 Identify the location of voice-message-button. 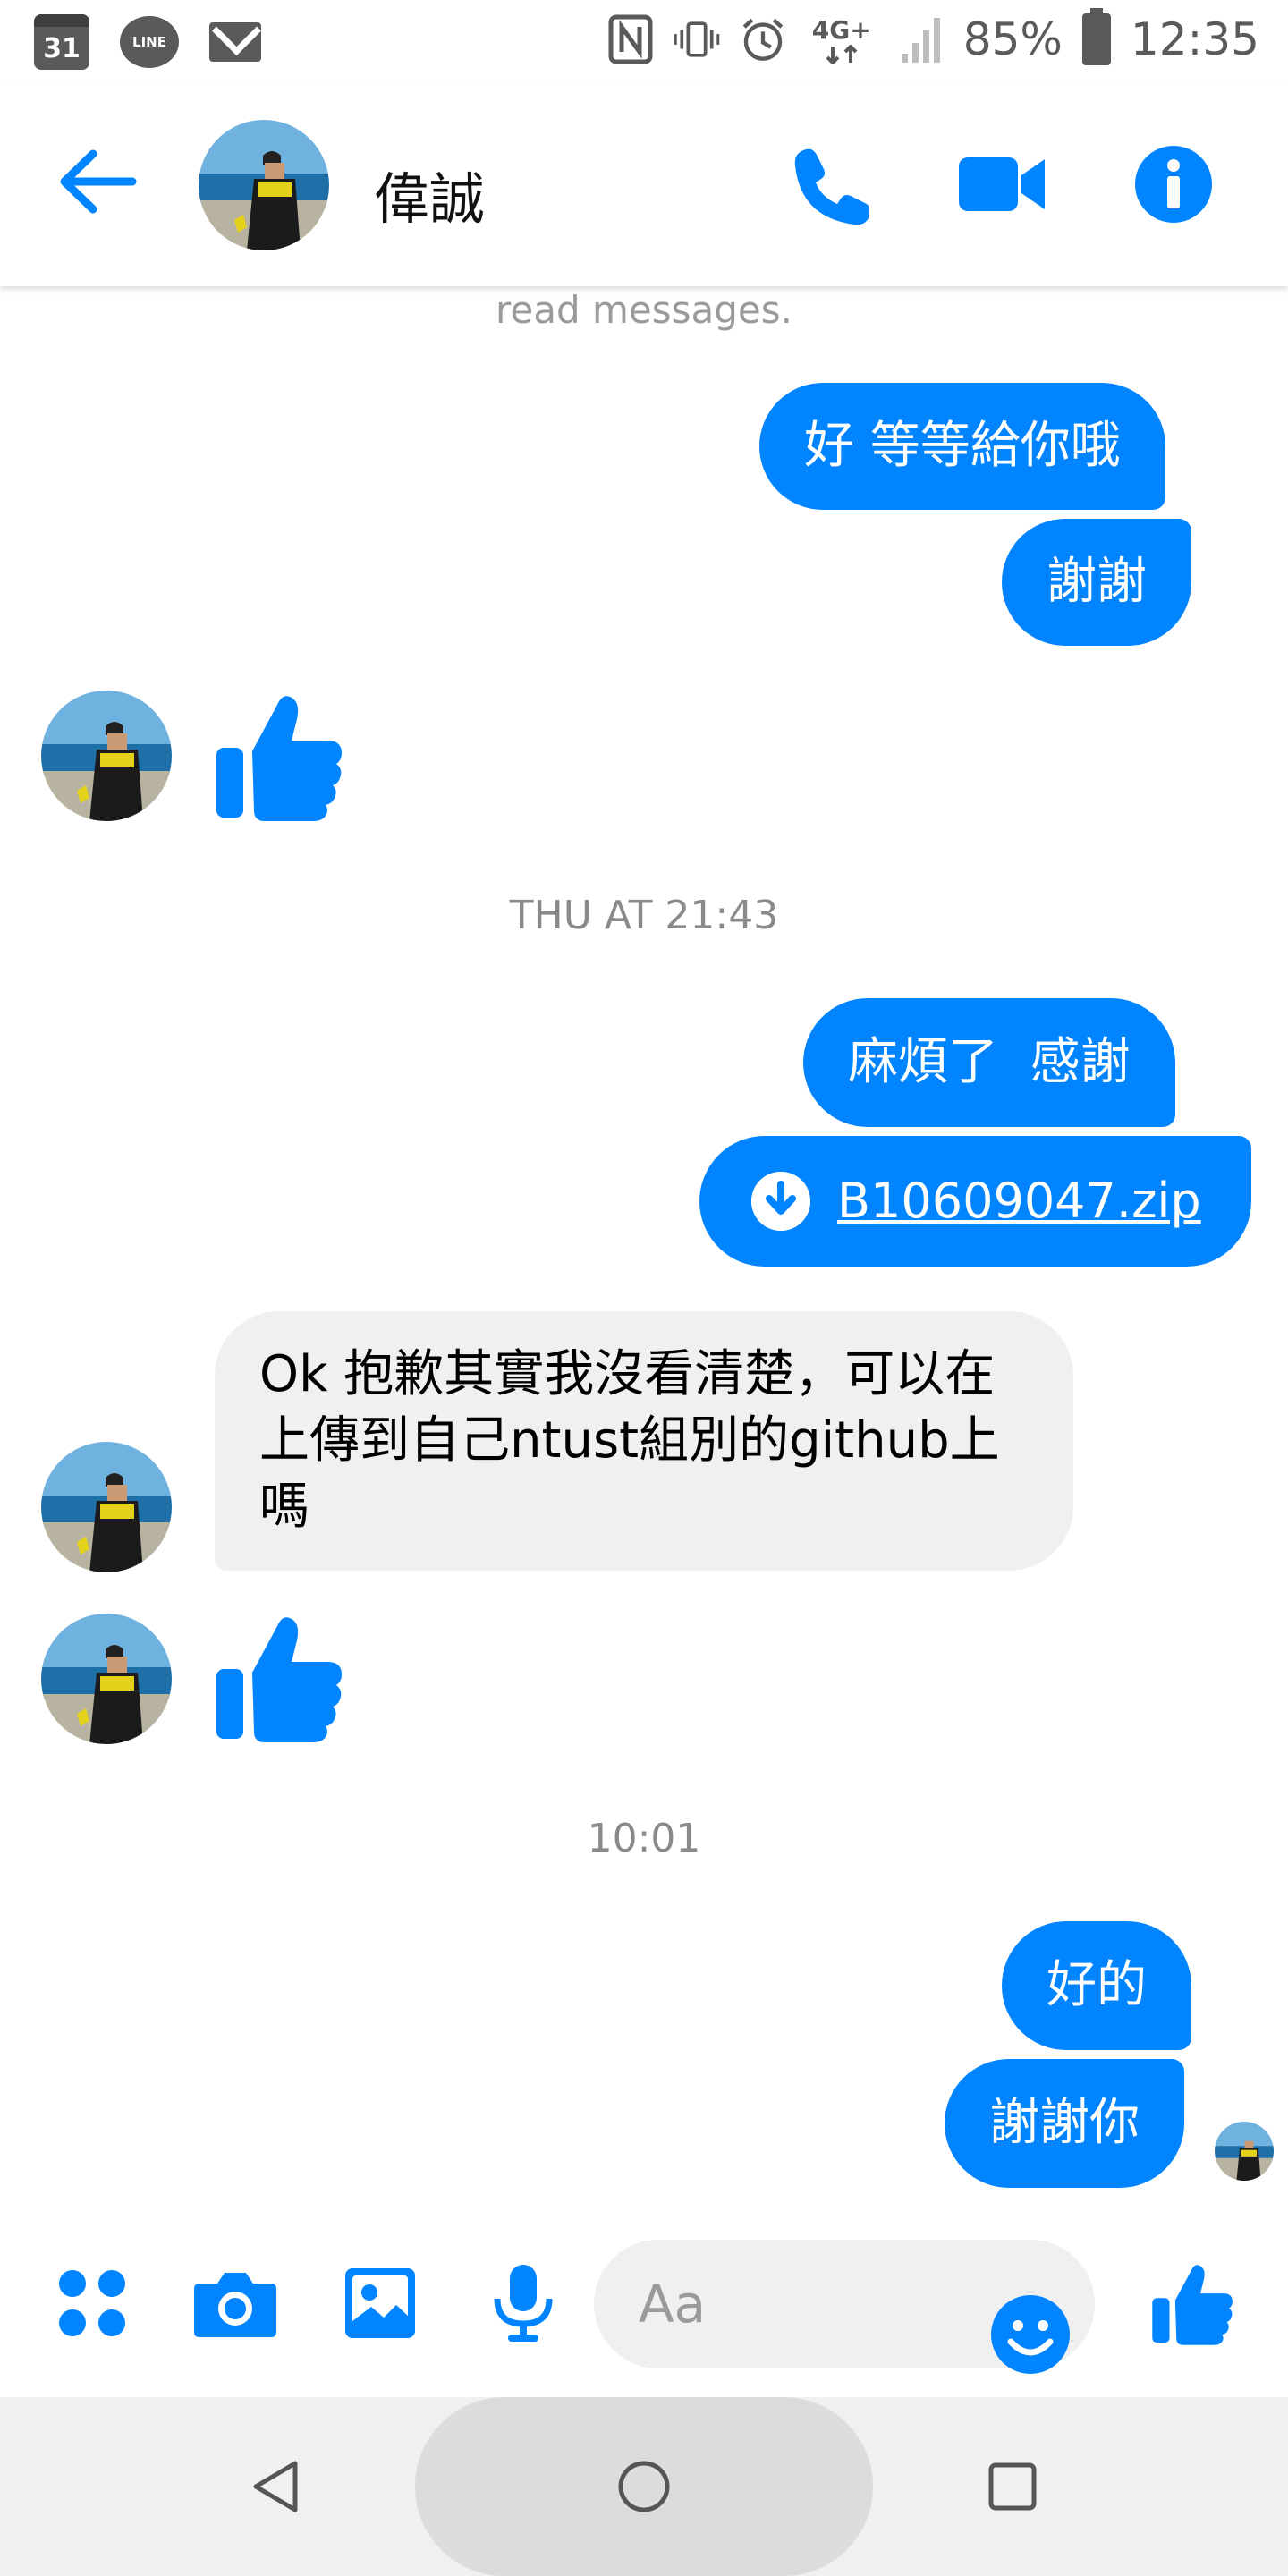
(523, 2303).